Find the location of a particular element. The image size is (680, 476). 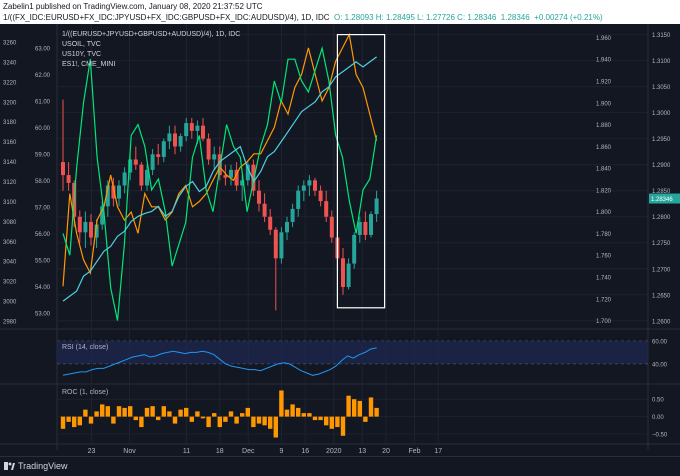

right-tick-label: 1.3050 is located at coordinates (661, 88).